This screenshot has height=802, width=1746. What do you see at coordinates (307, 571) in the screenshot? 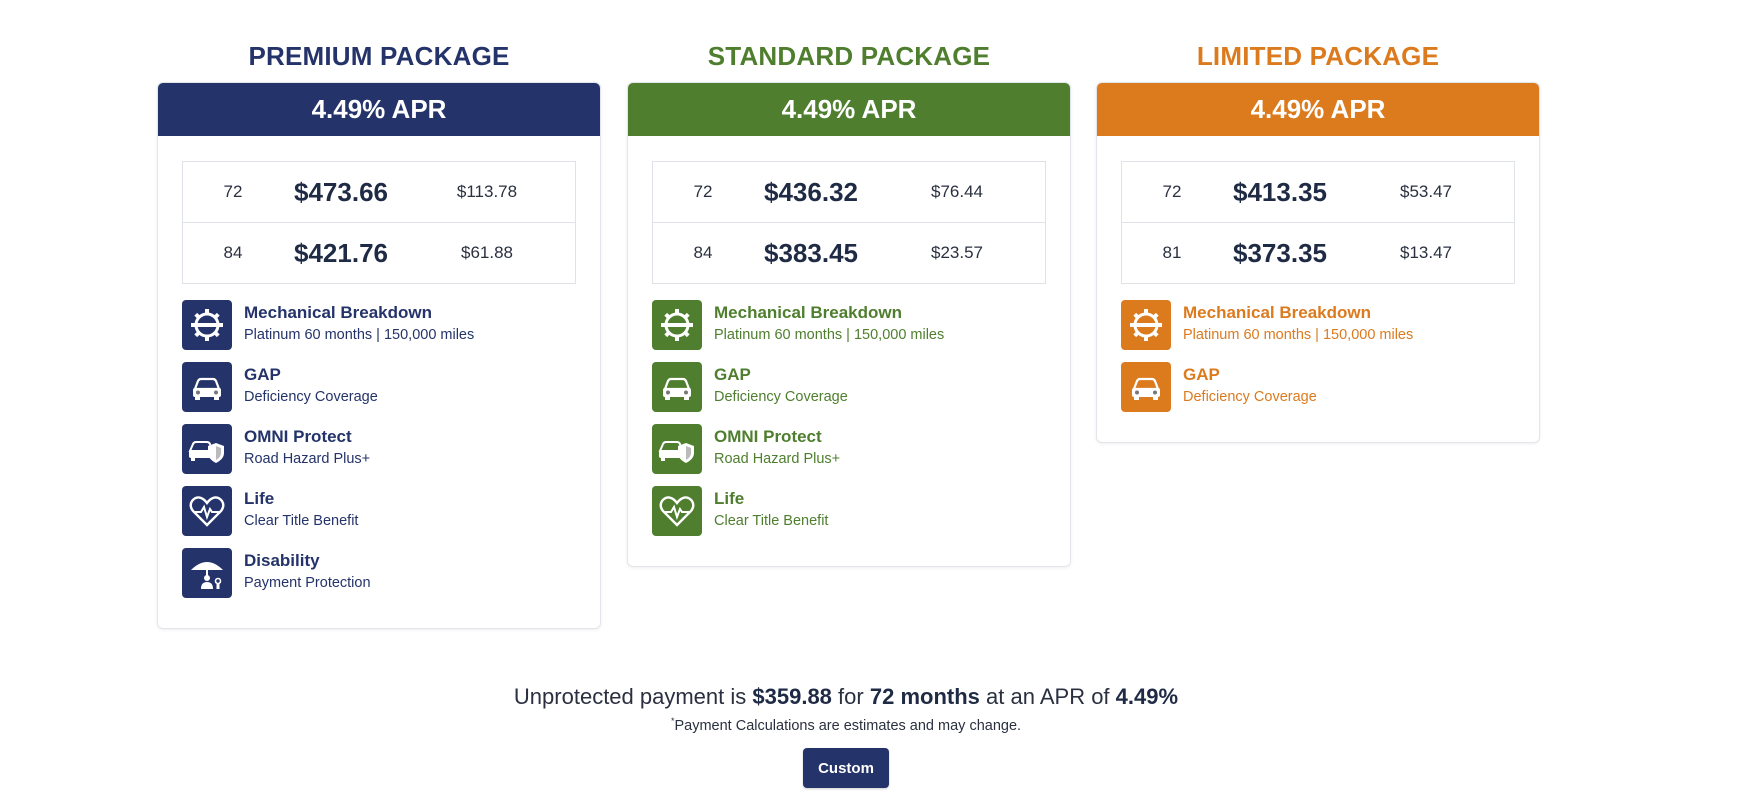
I see `feature-text: Disability Payment Protection` at bounding box center [307, 571].